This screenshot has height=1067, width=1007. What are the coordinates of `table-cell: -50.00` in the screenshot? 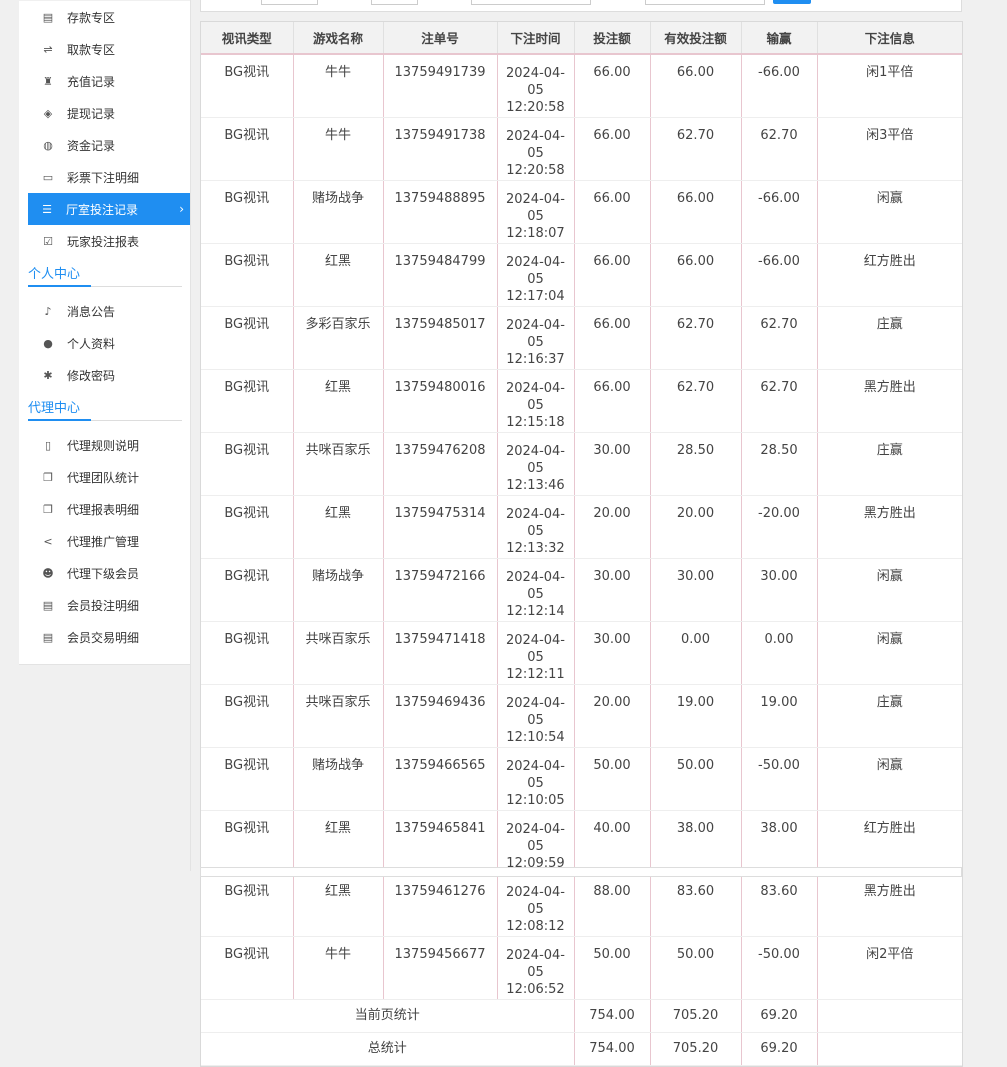 It's located at (779, 968).